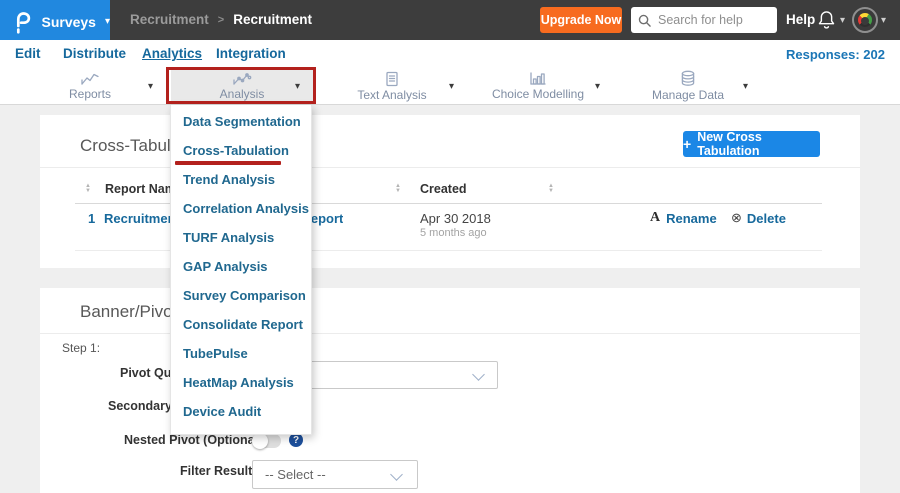 This screenshot has width=900, height=493. Describe the element at coordinates (687, 144) in the screenshot. I see `plus-icon: +` at that location.